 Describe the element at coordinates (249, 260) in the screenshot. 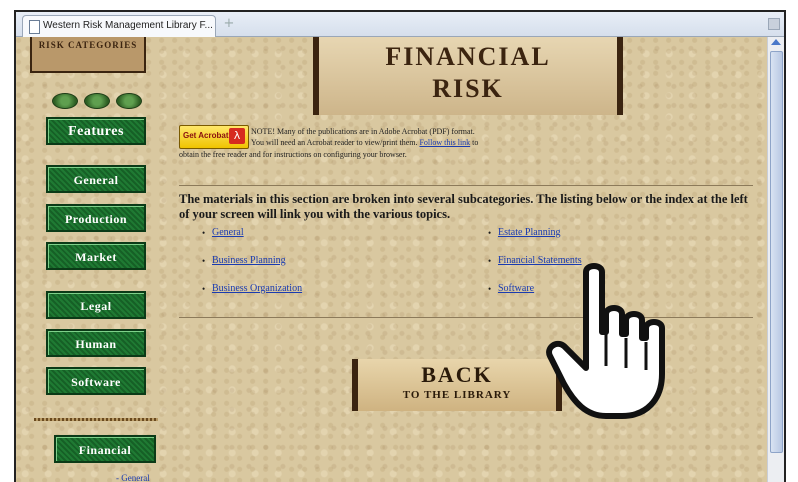

I see `topic-link-business-planning: Business Planning` at that location.